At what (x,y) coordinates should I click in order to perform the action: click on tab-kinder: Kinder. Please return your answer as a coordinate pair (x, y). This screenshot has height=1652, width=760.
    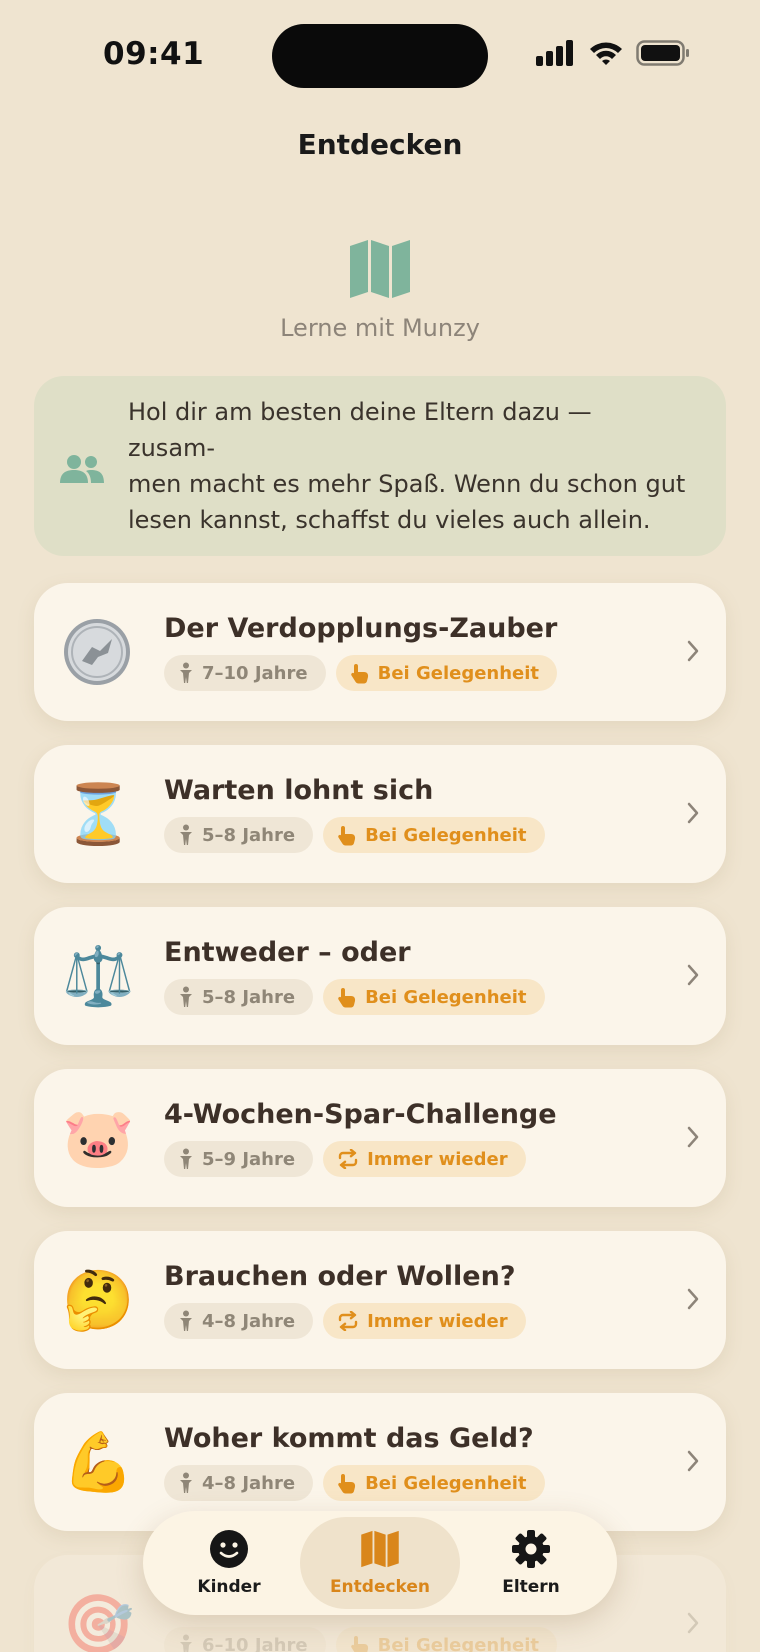
    Looking at the image, I should click on (229, 1563).